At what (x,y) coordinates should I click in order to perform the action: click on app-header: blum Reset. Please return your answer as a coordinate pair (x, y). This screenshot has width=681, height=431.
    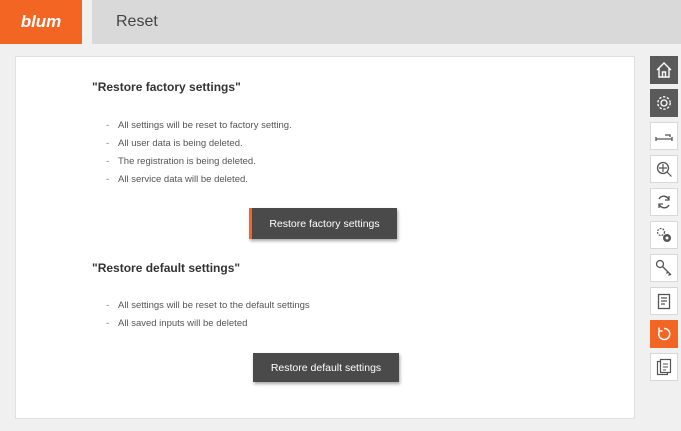
    Looking at the image, I should click on (340, 22).